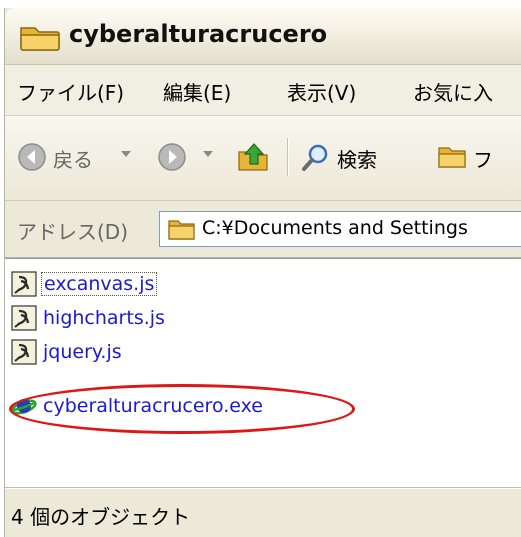  I want to click on menu-file: ファイル(F), so click(70, 91).